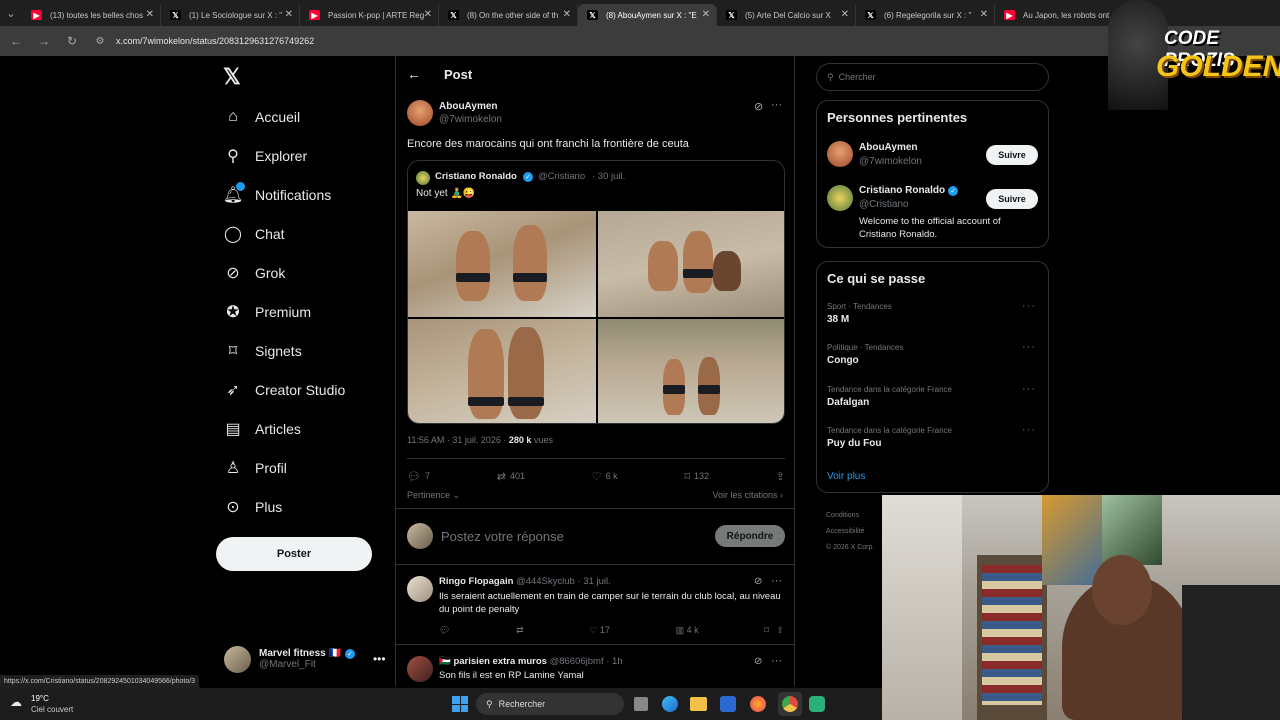  I want to click on chrome-taskbar-active, so click(790, 704).